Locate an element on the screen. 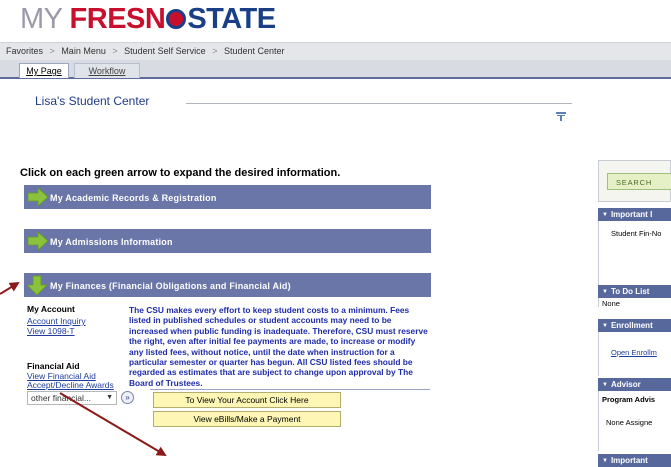 This screenshot has height=467, width=671. section-label: My Academic Records & Registration is located at coordinates (133, 198).